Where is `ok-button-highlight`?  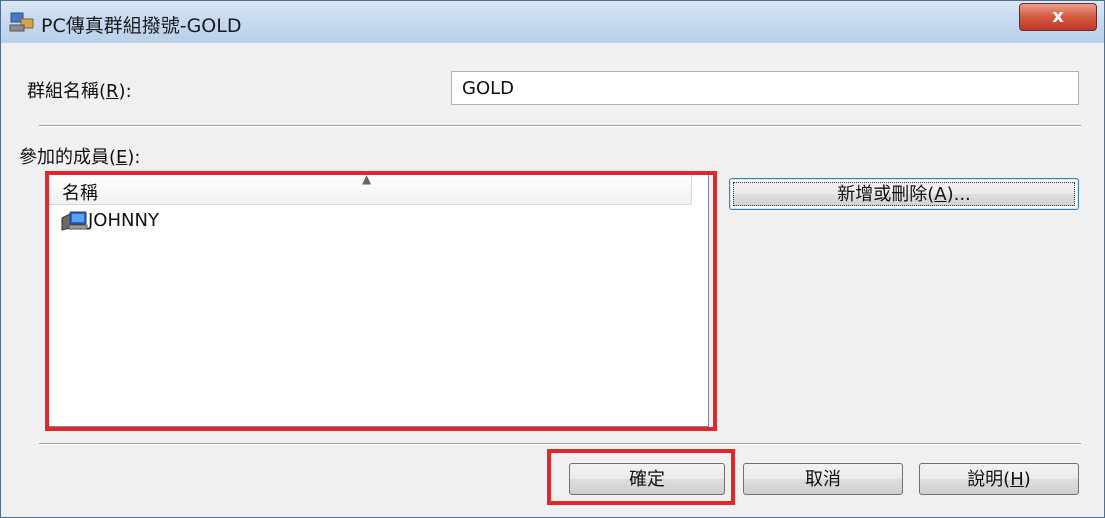
ok-button-highlight is located at coordinates (641, 477).